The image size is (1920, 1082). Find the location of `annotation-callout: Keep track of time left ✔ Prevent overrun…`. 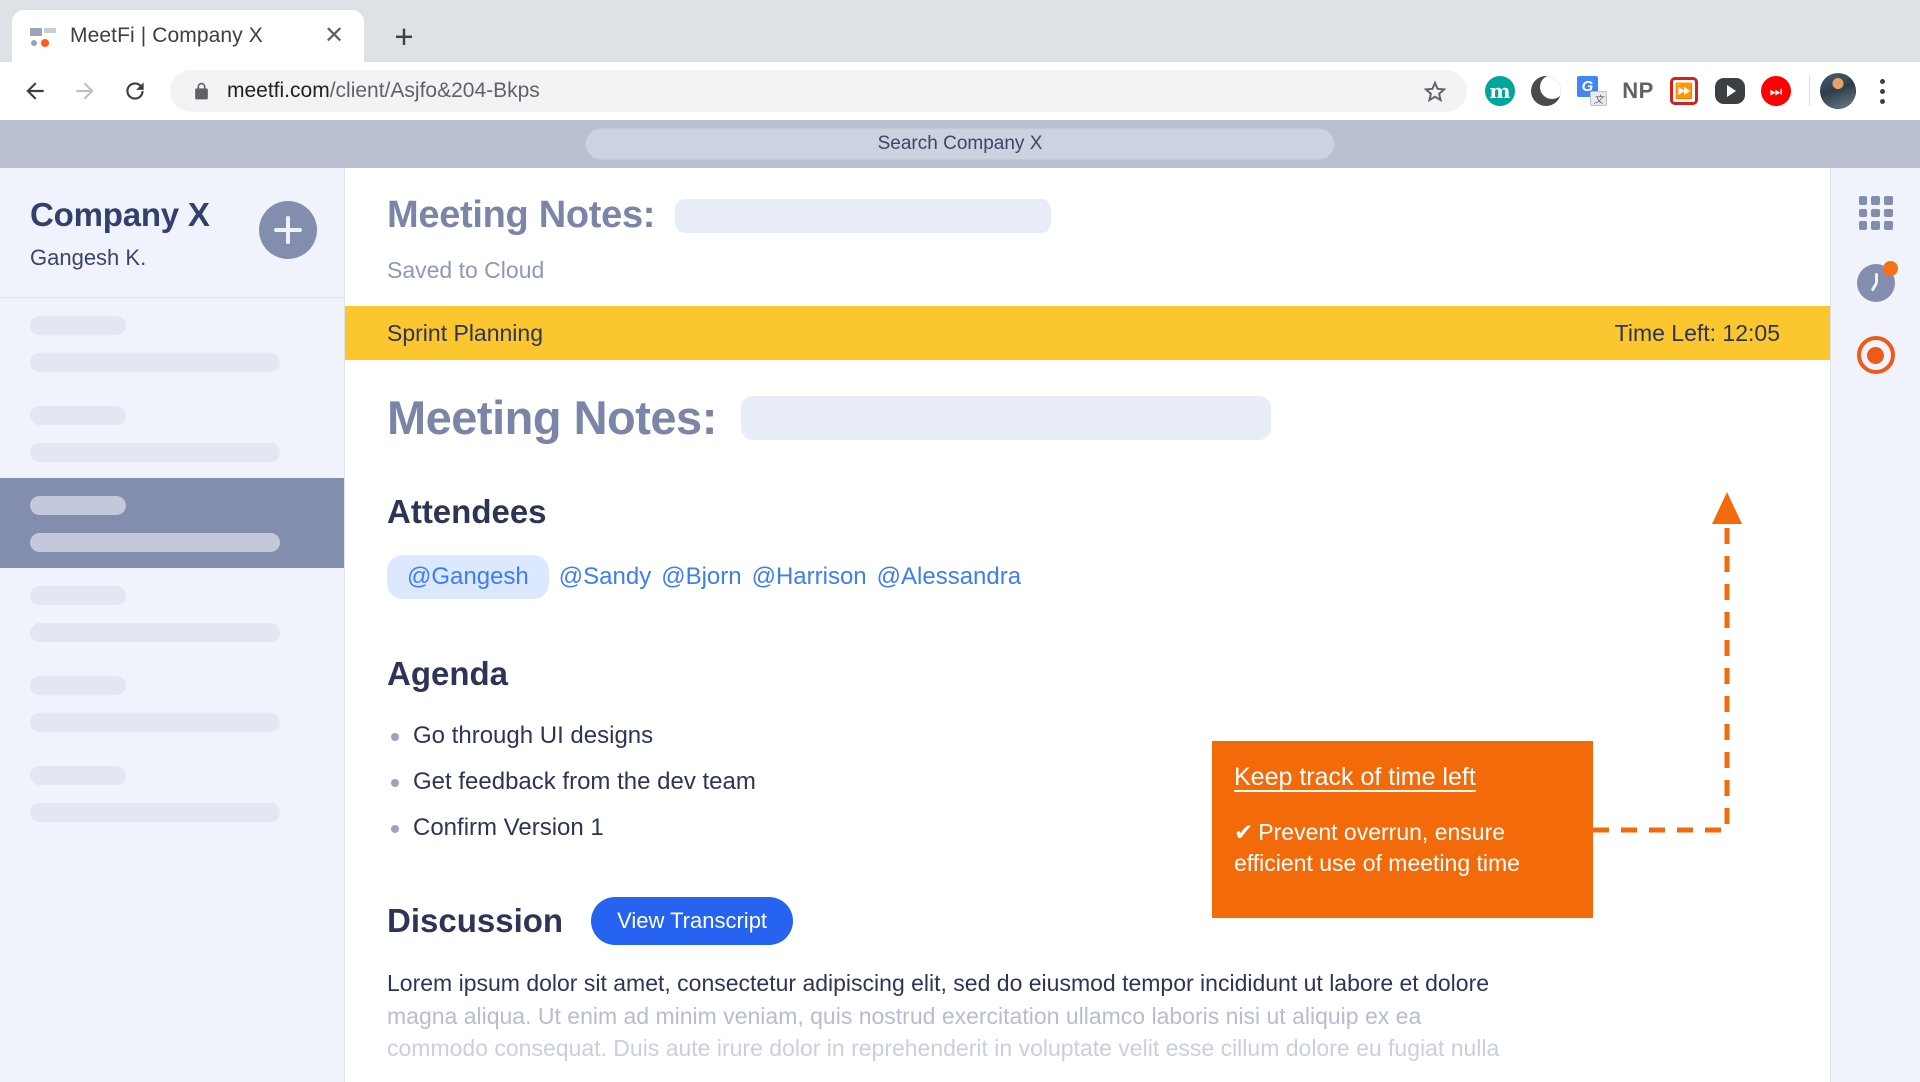

annotation-callout: Keep track of time left ✔ Prevent overrun… is located at coordinates (1402, 829).